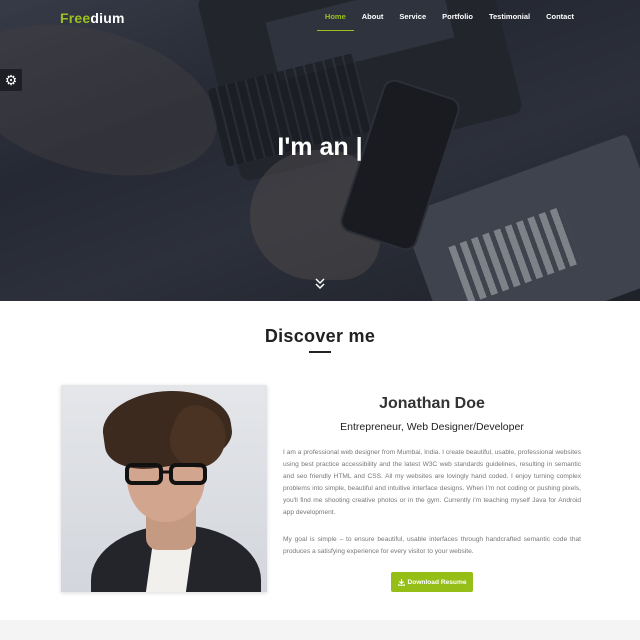 The height and width of the screenshot is (640, 640). I want to click on hero-headline: I'm an |, so click(320, 147).